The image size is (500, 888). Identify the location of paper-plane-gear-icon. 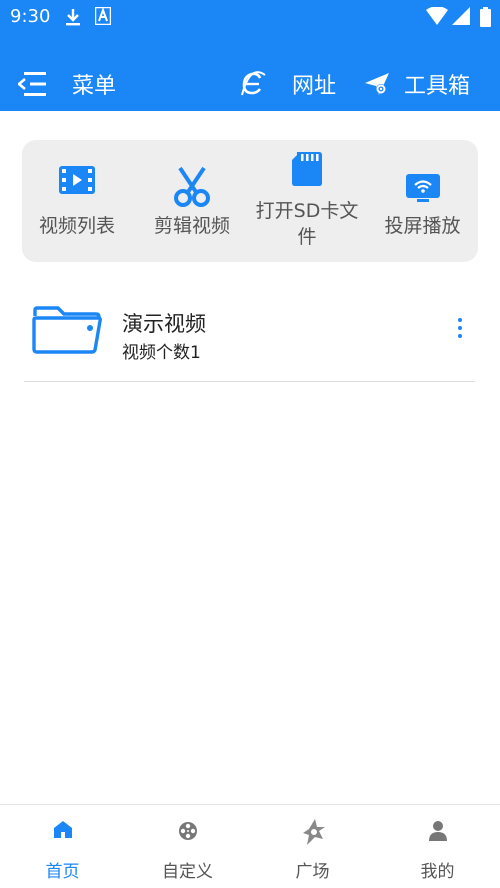
(377, 84).